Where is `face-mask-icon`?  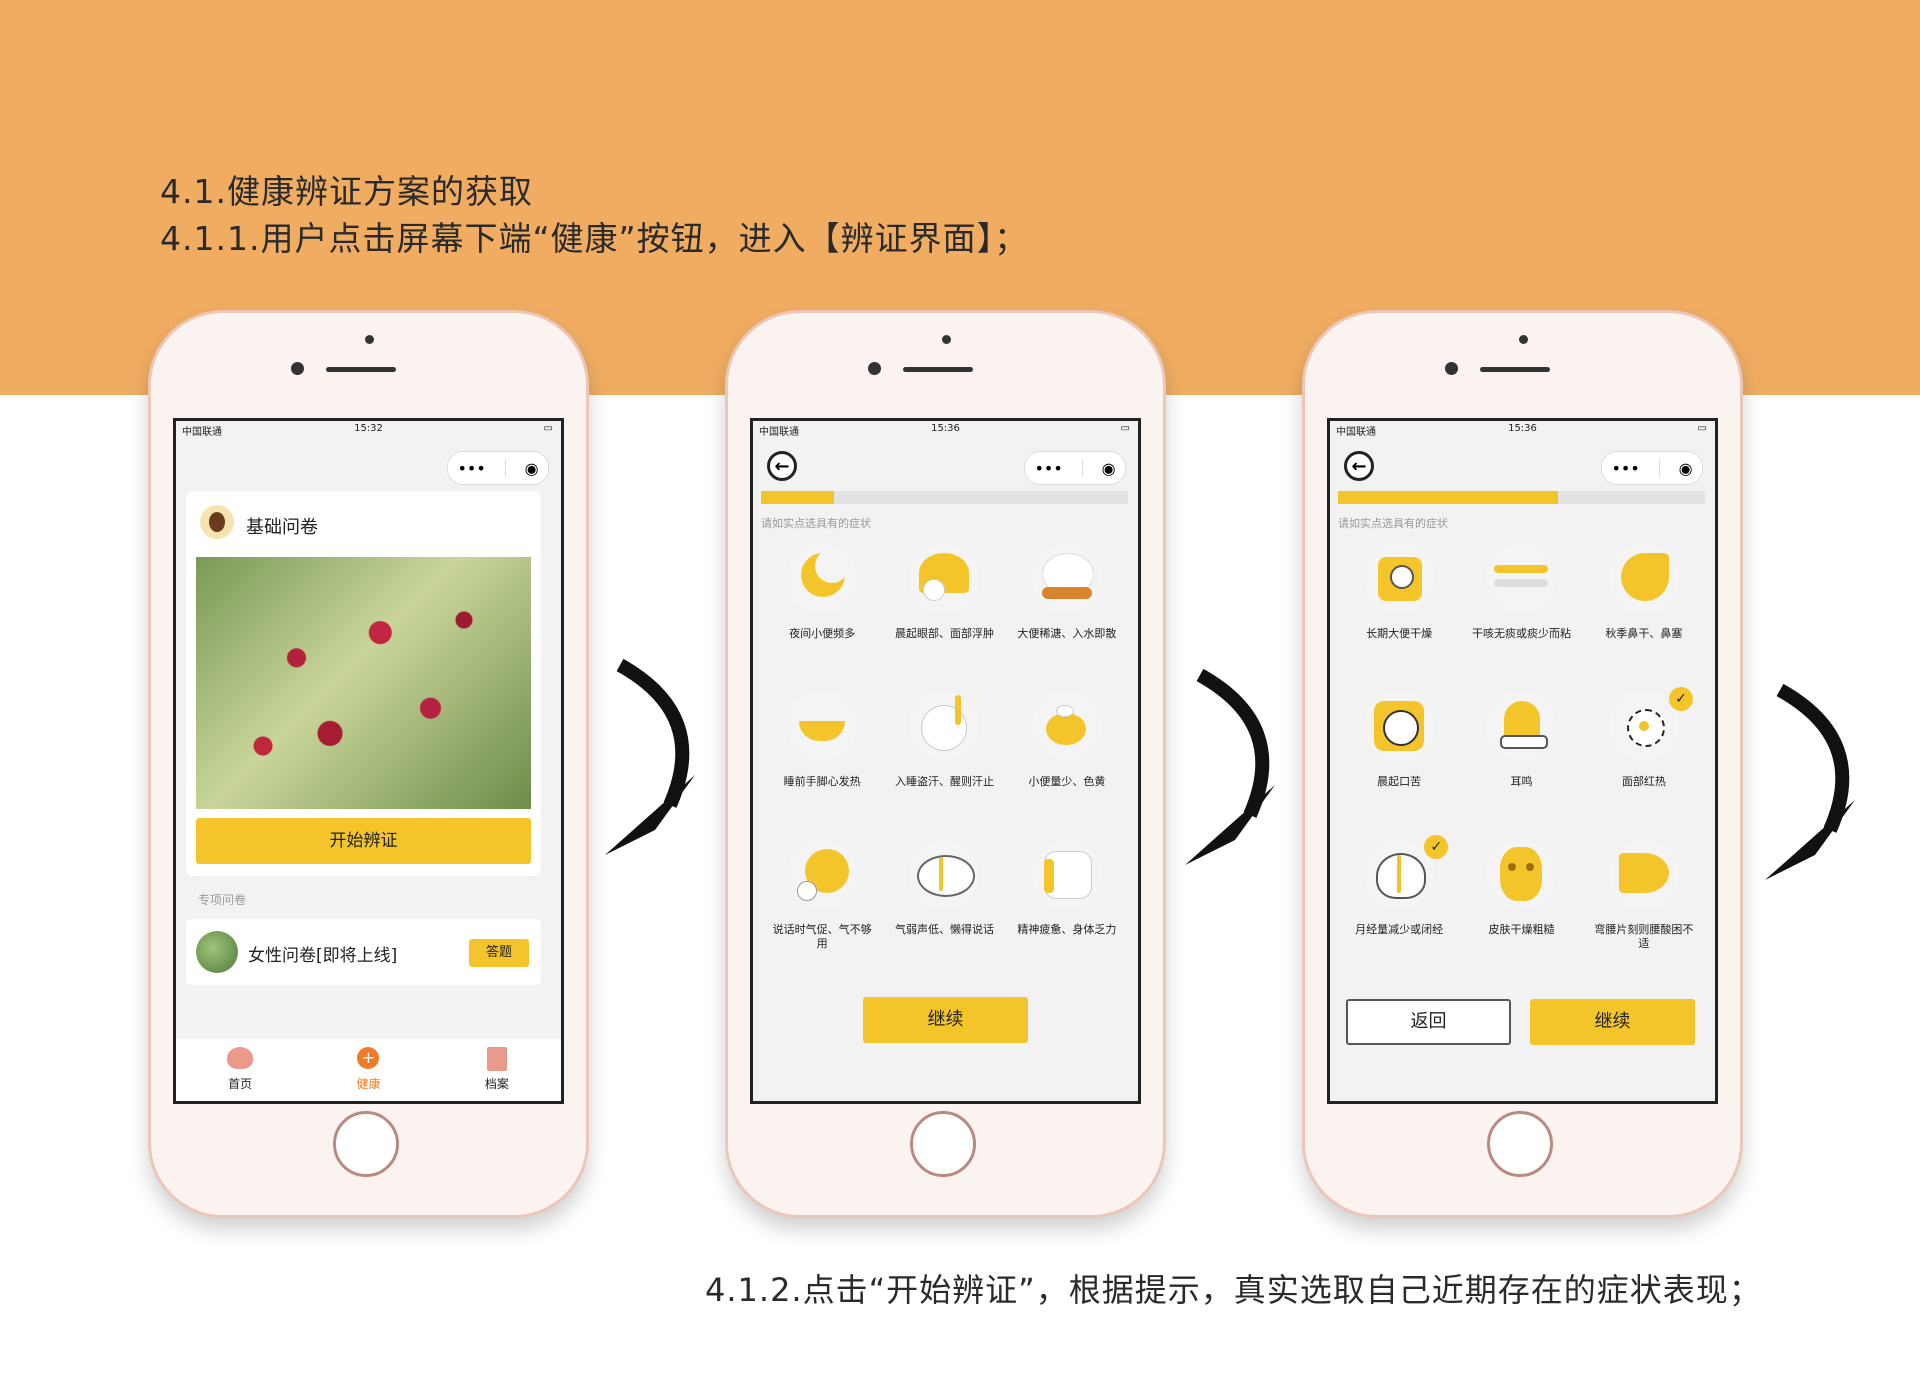 face-mask-icon is located at coordinates (1521, 874).